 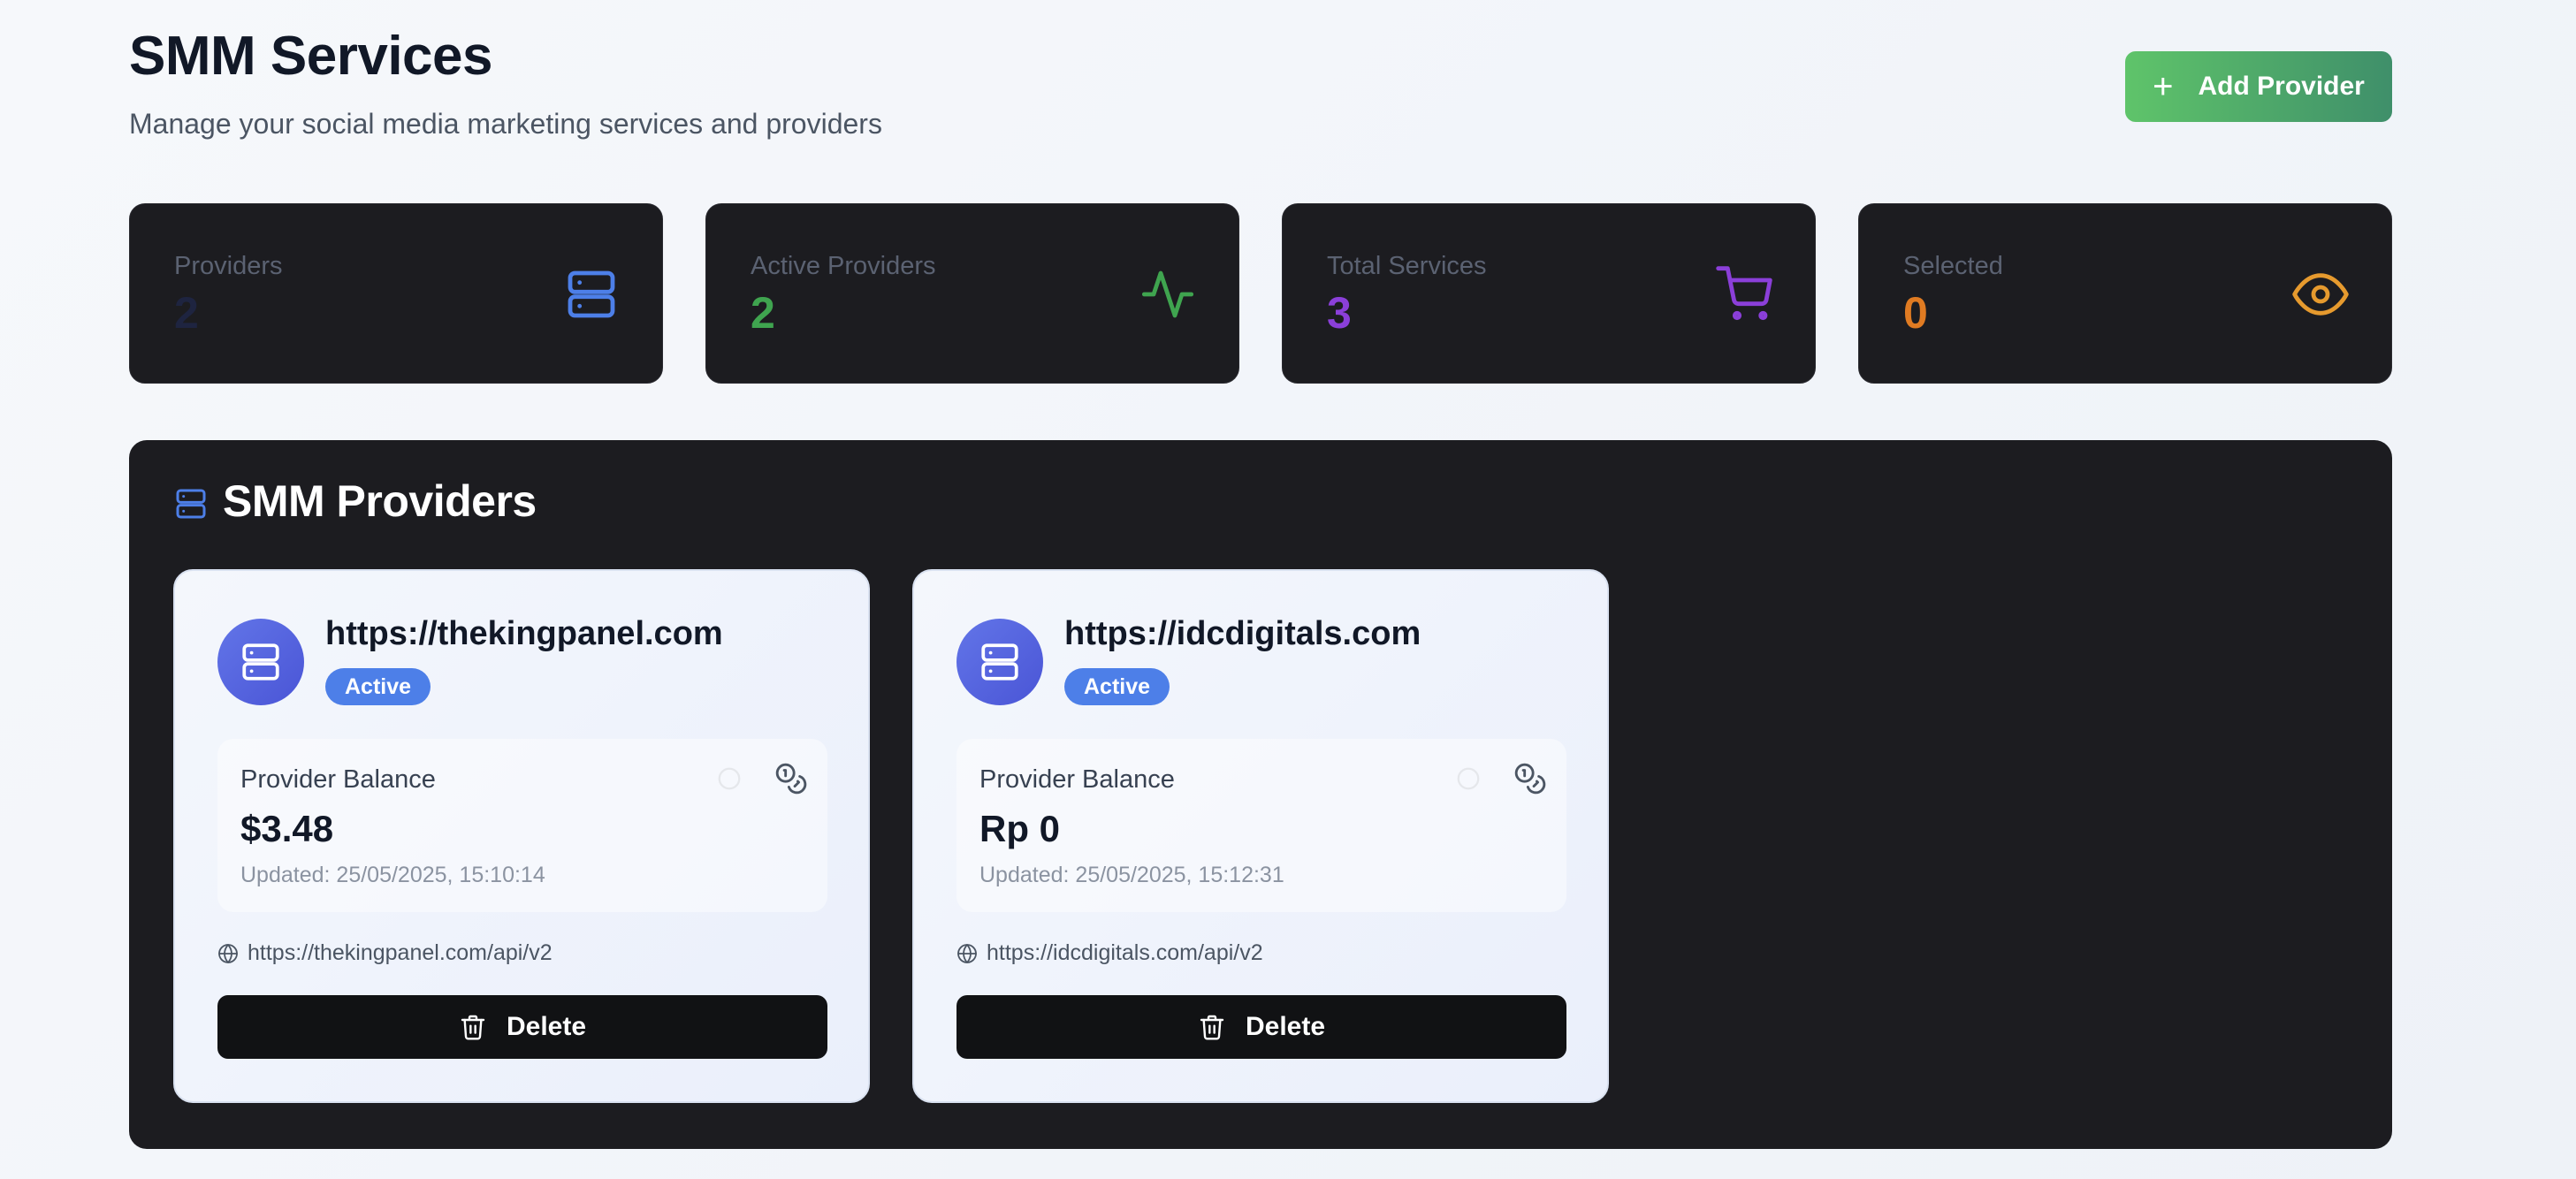 I want to click on cart-icon, so click(x=1744, y=294).